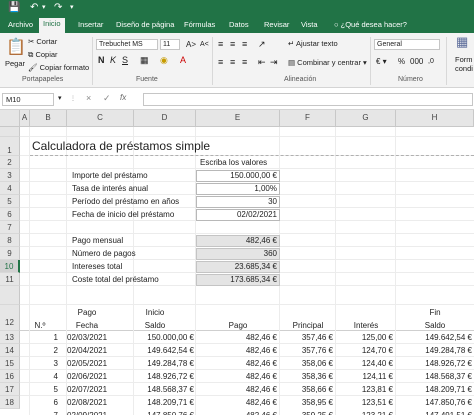  Describe the element at coordinates (34, 8) in the screenshot. I see `undo-icon: ↶` at that location.